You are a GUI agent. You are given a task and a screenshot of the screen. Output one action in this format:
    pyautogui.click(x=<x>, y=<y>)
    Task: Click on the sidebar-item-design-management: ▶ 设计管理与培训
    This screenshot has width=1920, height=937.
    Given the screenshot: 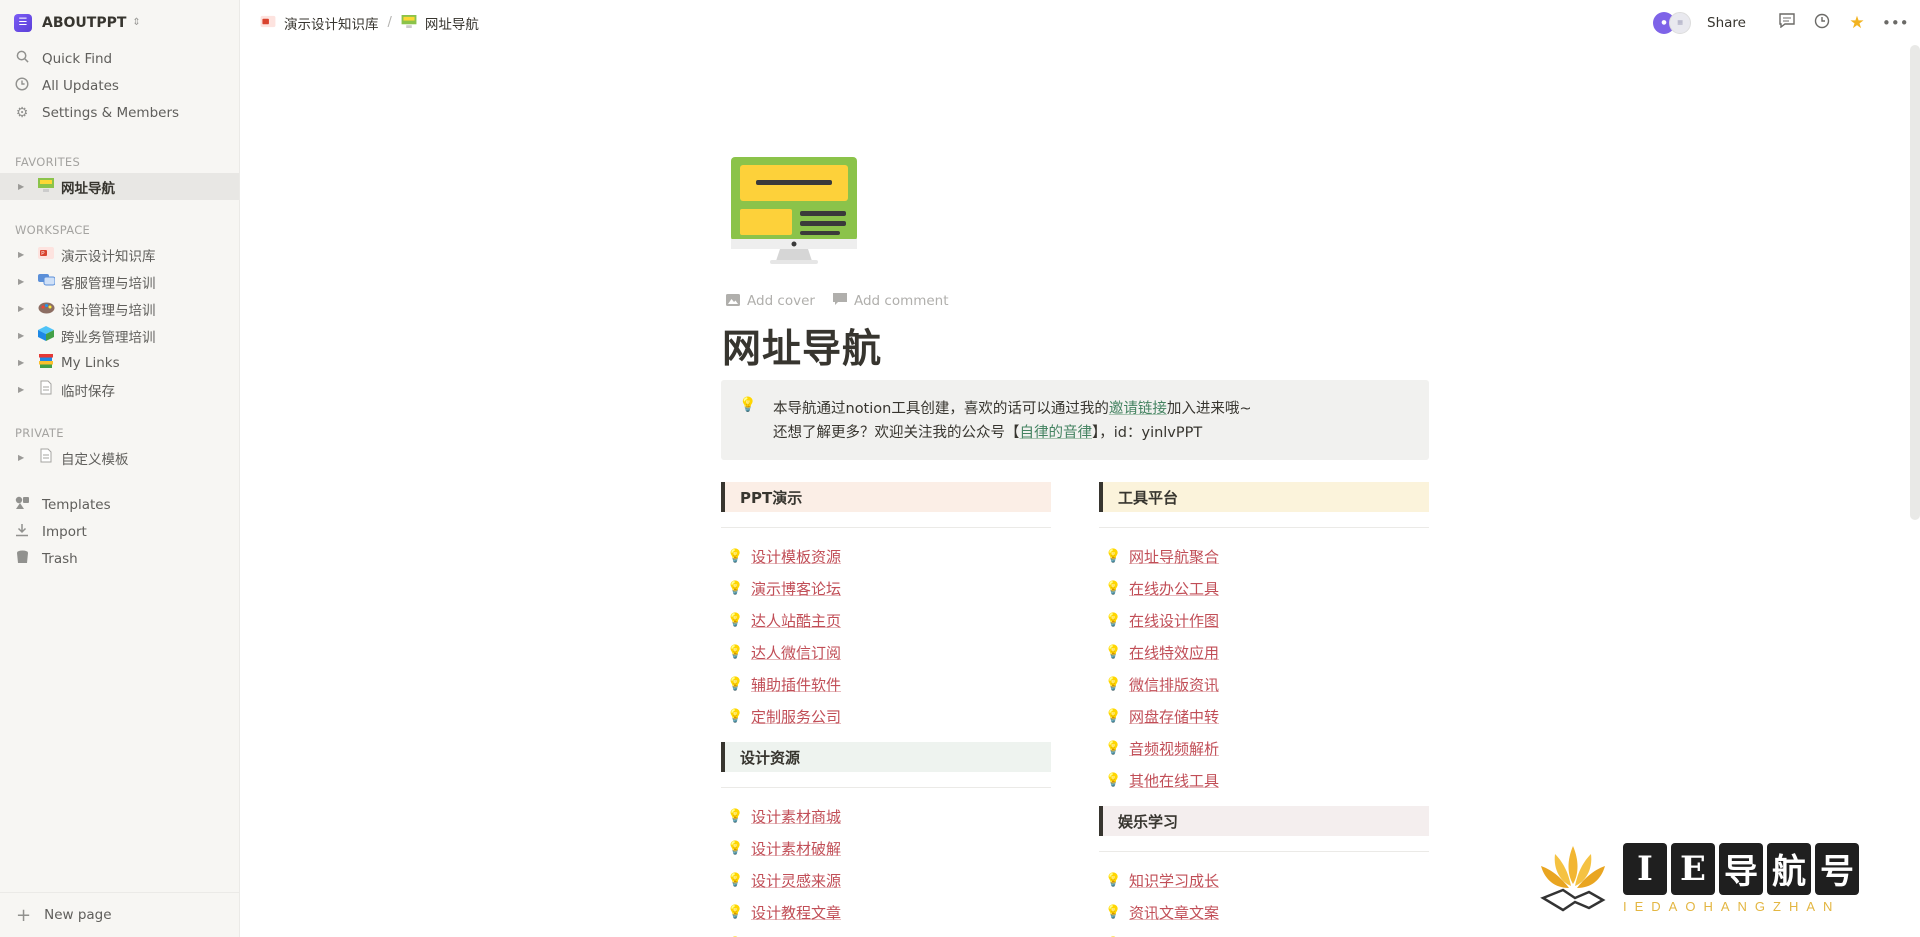 What is the action you would take?
    pyautogui.click(x=119, y=308)
    